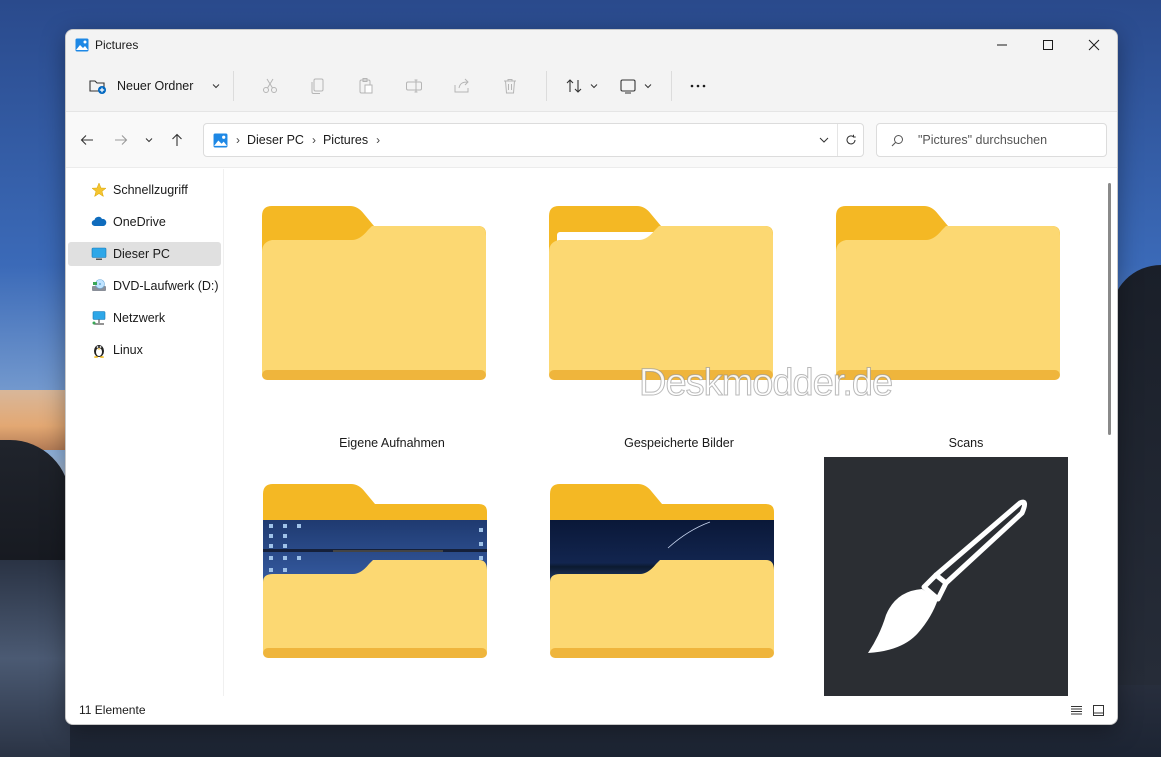 The image size is (1161, 757). I want to click on minimize-button, so click(1002, 45).